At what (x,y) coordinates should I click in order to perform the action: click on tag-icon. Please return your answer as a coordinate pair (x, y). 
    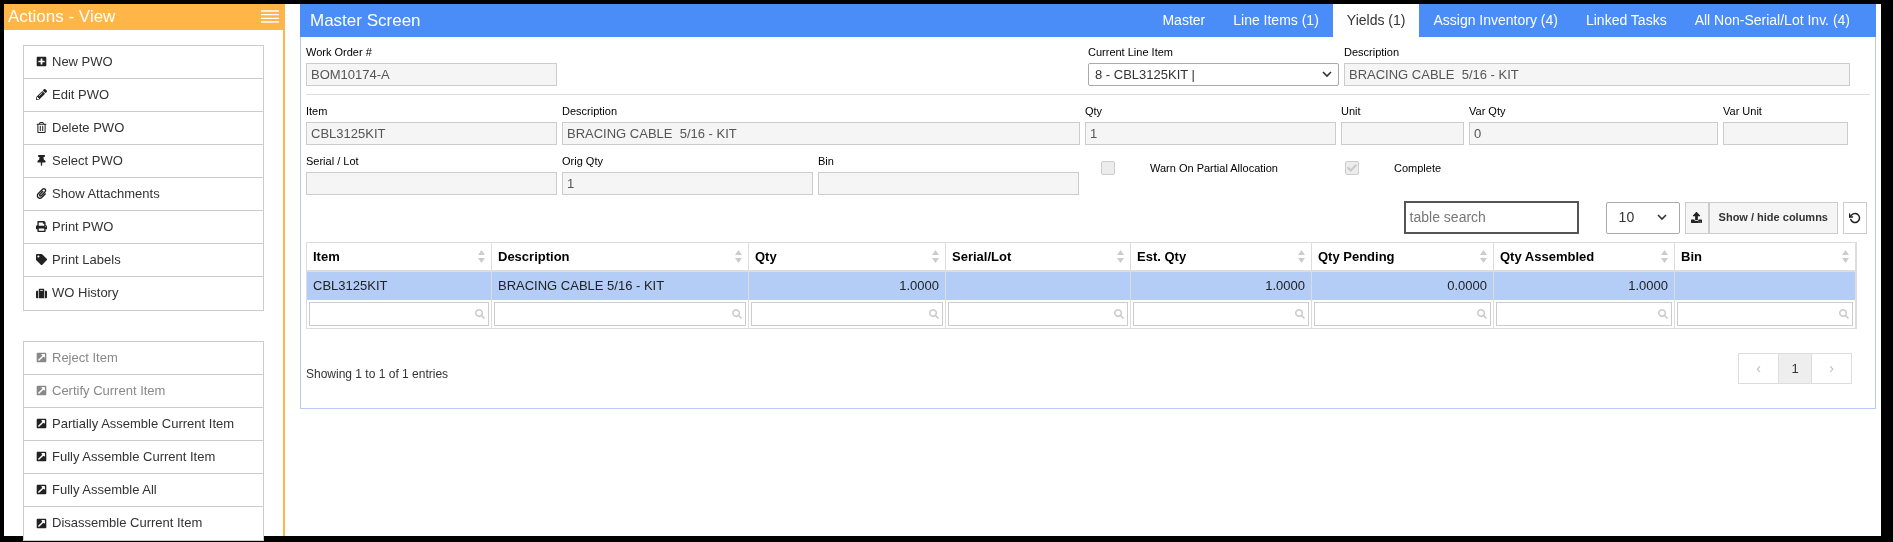
    Looking at the image, I should click on (41, 259).